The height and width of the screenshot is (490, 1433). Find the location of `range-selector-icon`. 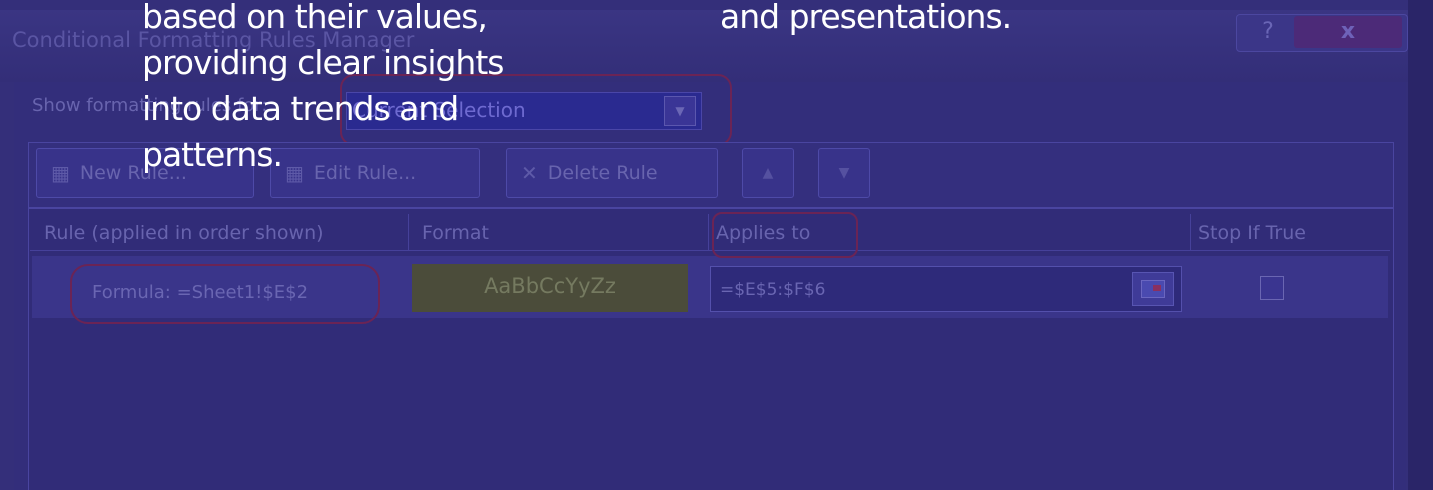

range-selector-icon is located at coordinates (1153, 289).